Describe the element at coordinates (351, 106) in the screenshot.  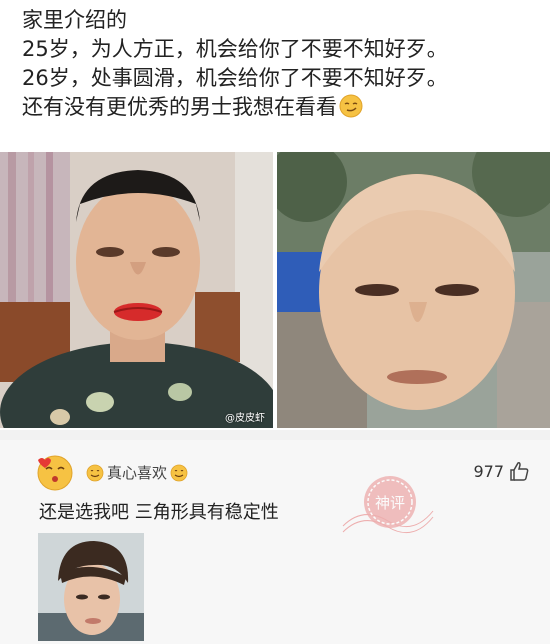
I see `smirk-emoji-icon` at that location.